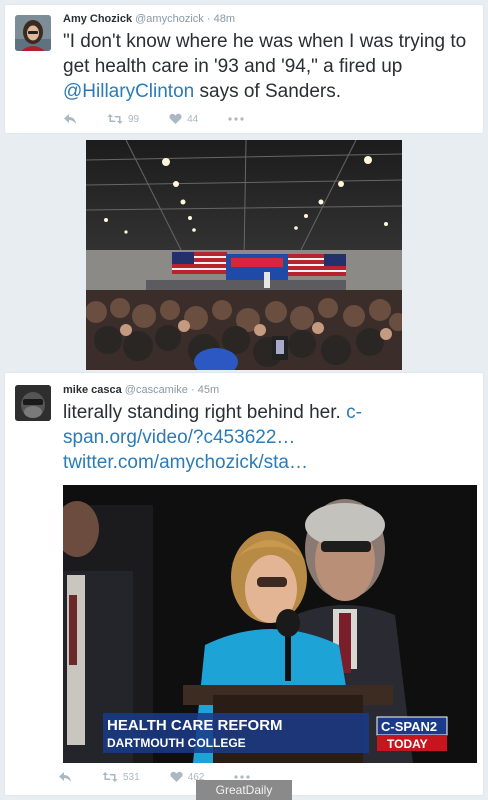 This screenshot has height=800, width=488. I want to click on tweet-header: Amy Chozick @amychozick · 48m, so click(149, 19).